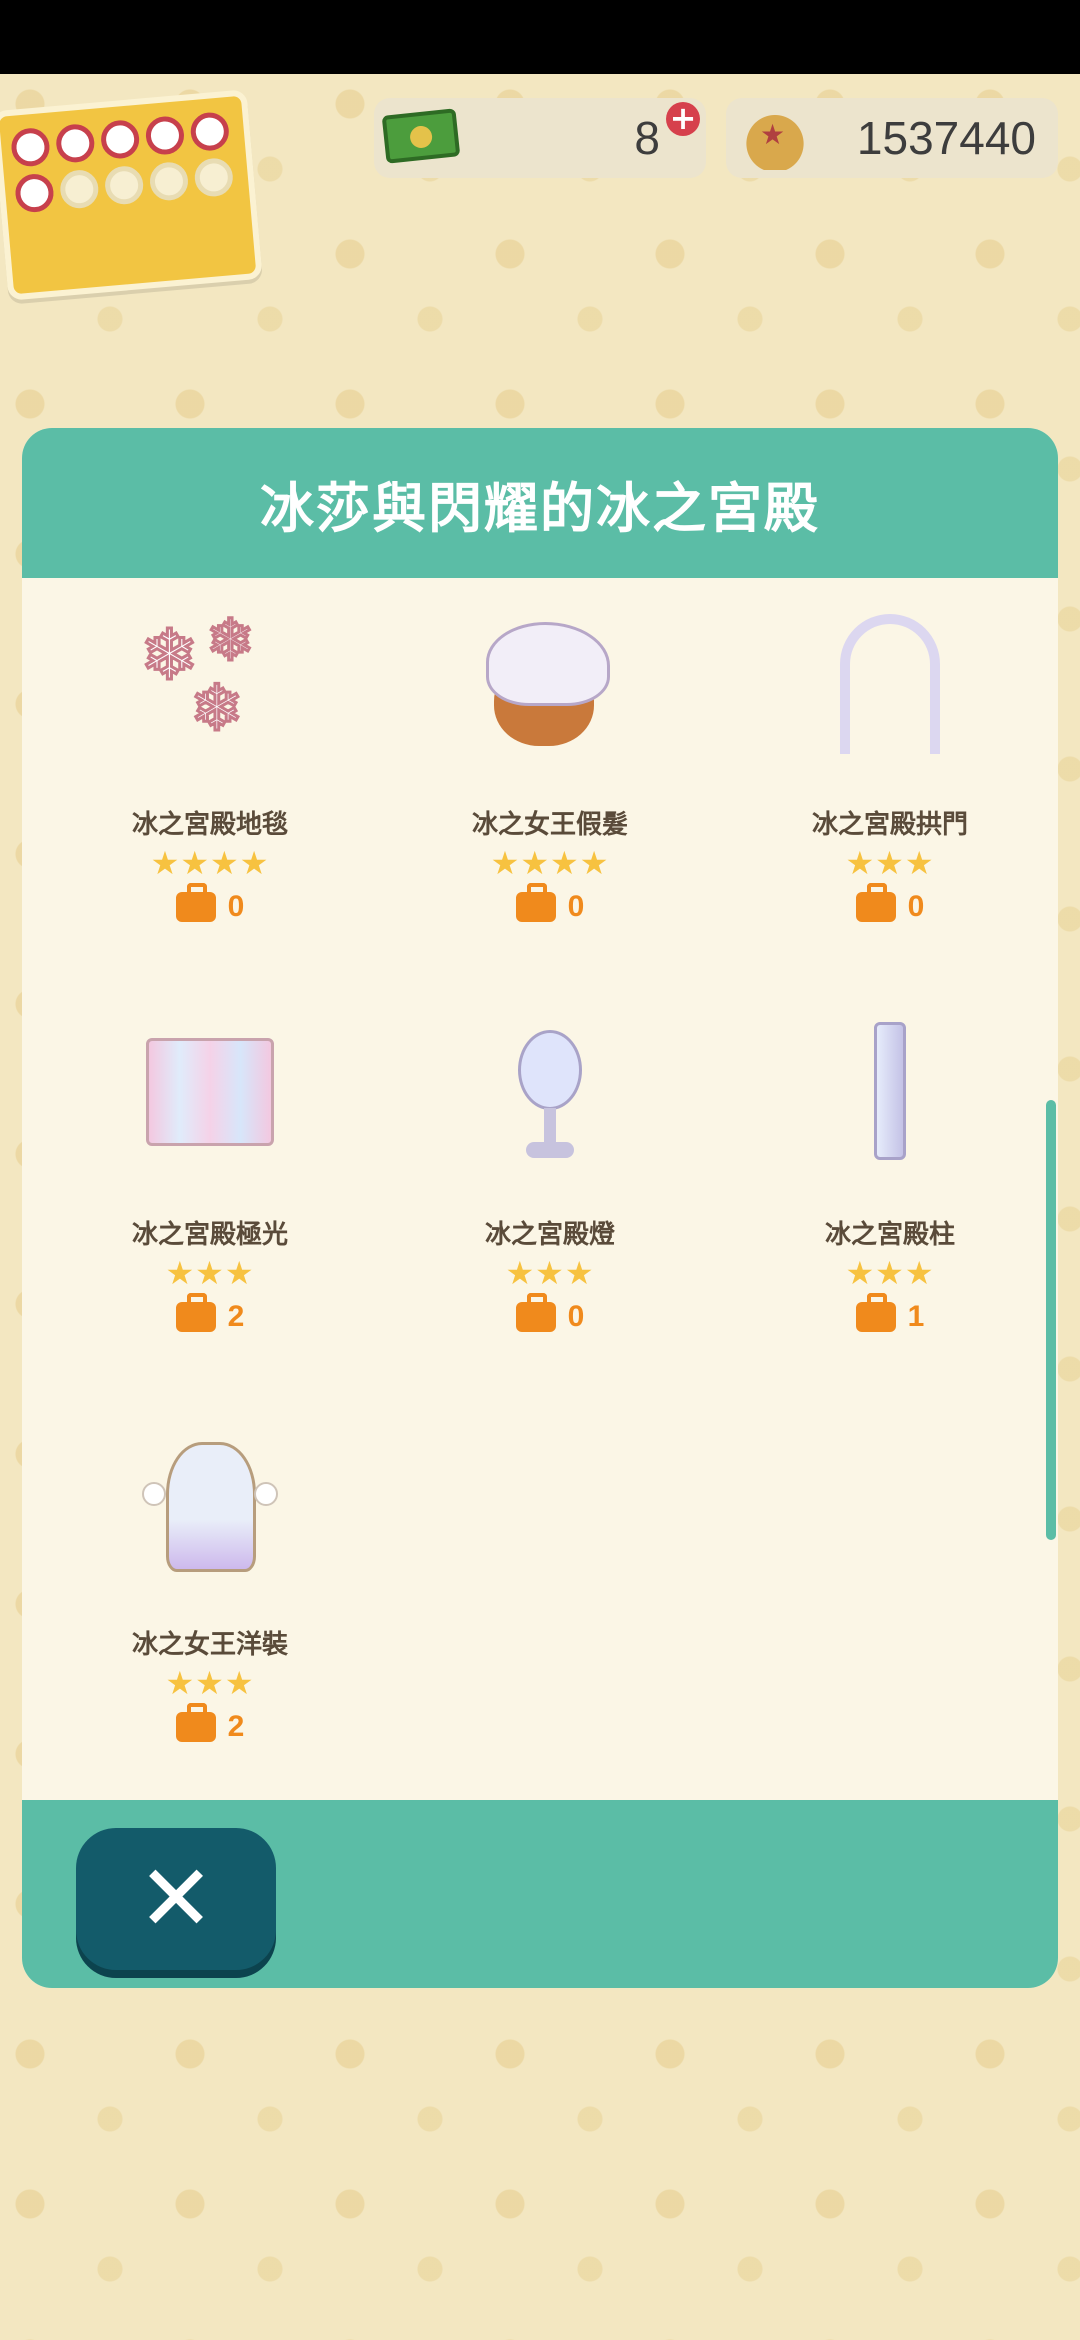 This screenshot has width=1080, height=2340. What do you see at coordinates (550, 680) in the screenshot?
I see `wig-icon` at bounding box center [550, 680].